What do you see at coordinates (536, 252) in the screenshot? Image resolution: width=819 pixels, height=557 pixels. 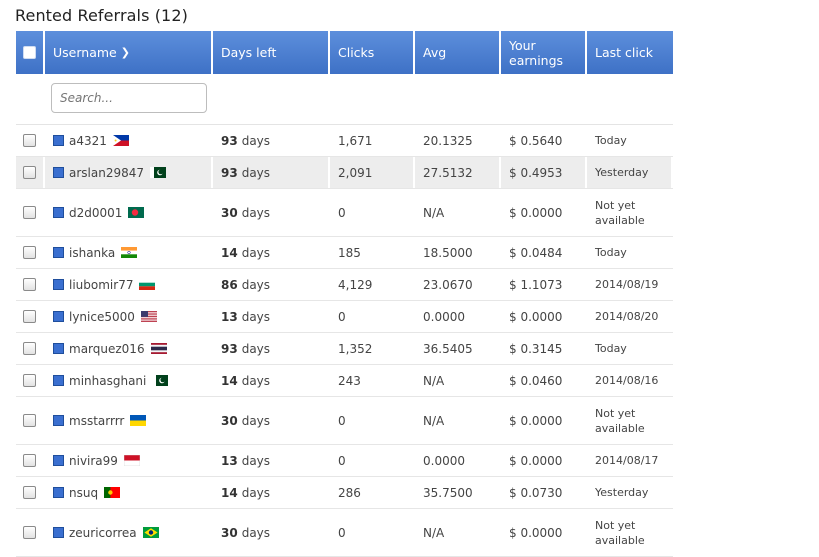 I see `earnings-cell: $ 0.0484` at bounding box center [536, 252].